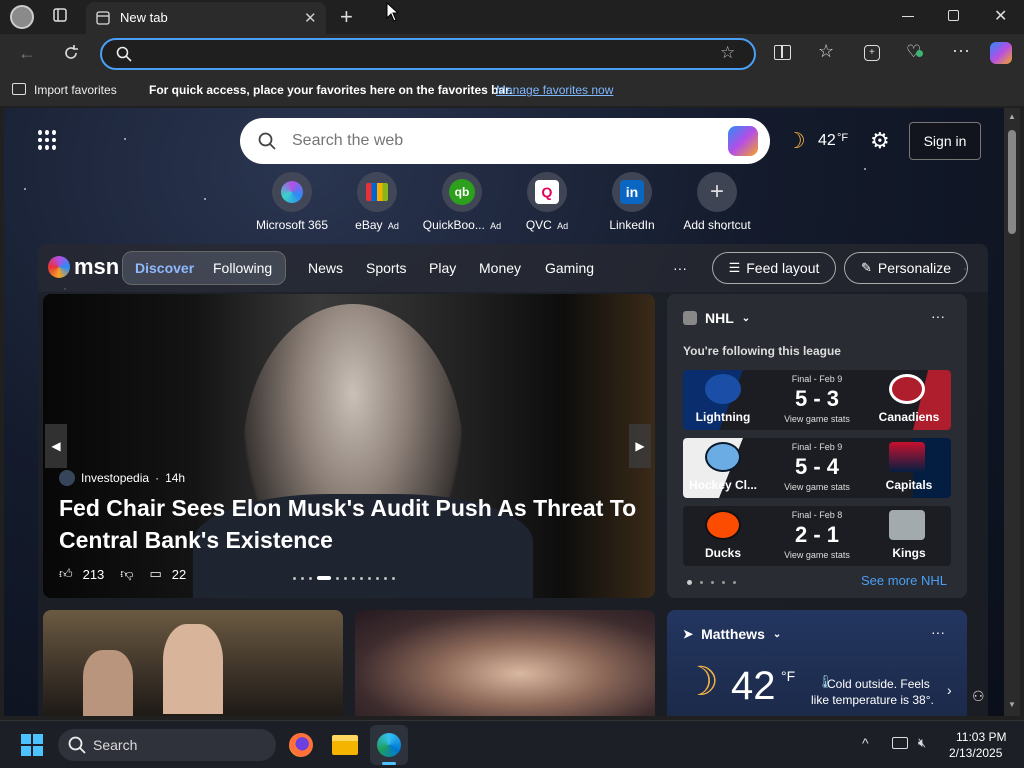 Image resolution: width=1024 pixels, height=768 pixels. What do you see at coordinates (310, 18) in the screenshot?
I see `close-tab-icon: ✕` at bounding box center [310, 18].